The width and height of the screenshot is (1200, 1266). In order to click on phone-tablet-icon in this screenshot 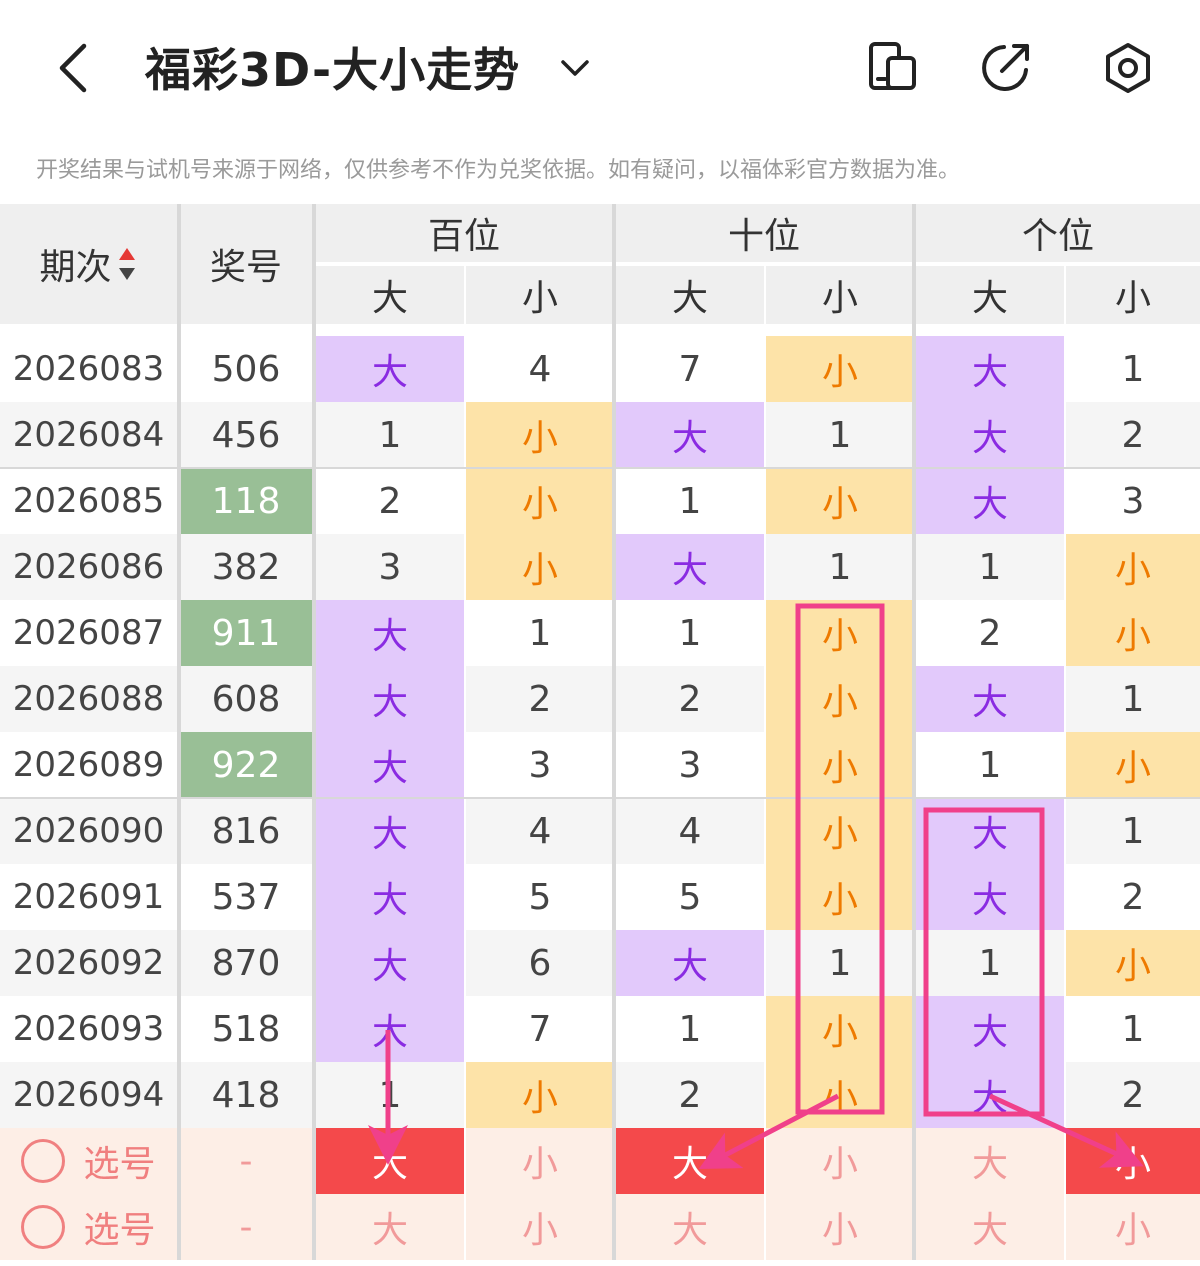, I will do `click(892, 68)`.